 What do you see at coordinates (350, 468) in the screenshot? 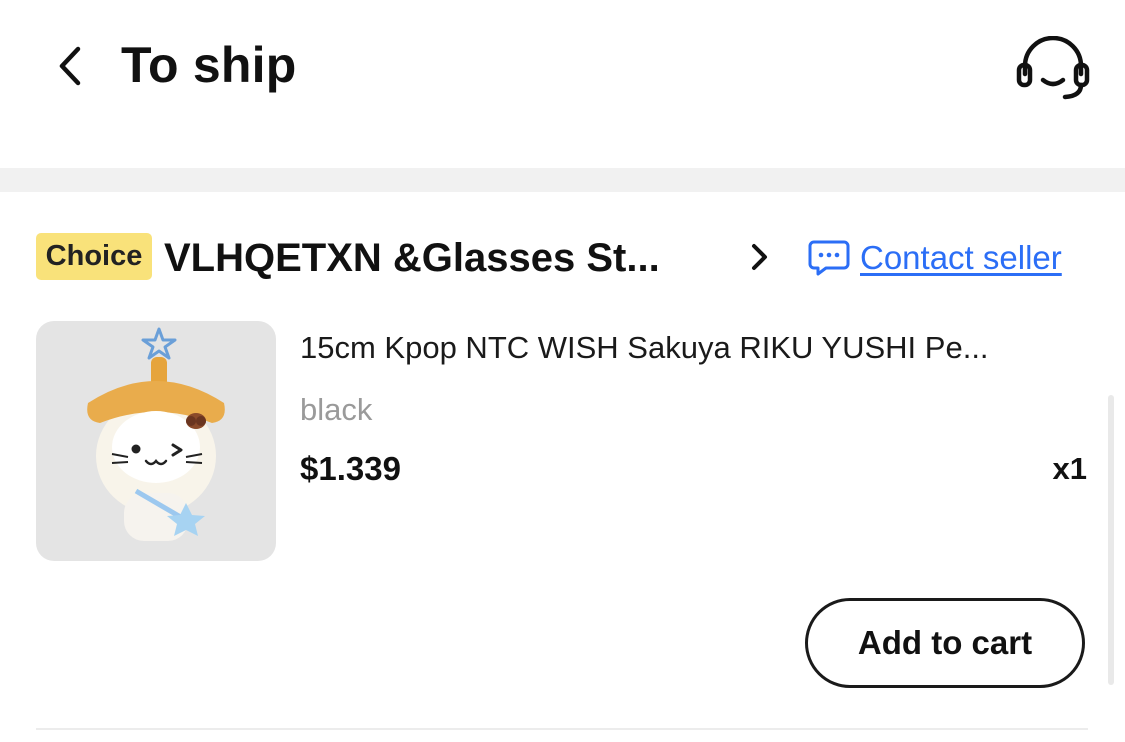
I see `product-price: $1.339` at bounding box center [350, 468].